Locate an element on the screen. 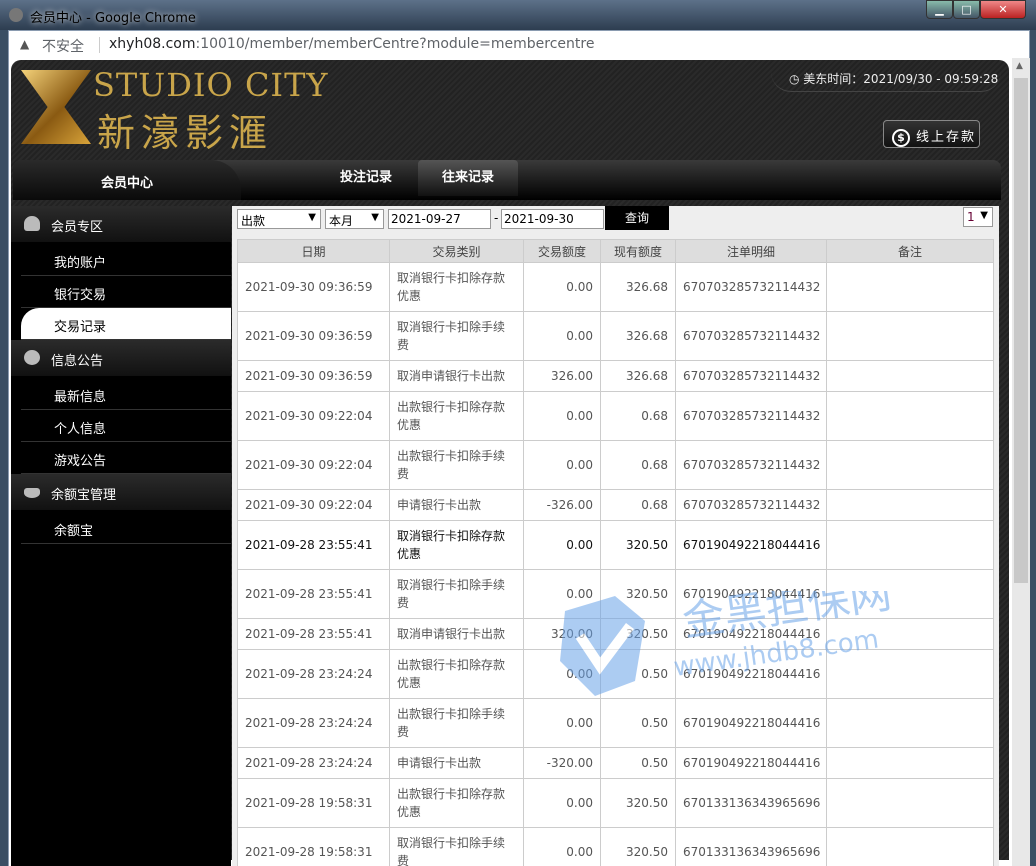 The width and height of the screenshot is (1036, 866). close-button: ✕ is located at coordinates (1003, 9).